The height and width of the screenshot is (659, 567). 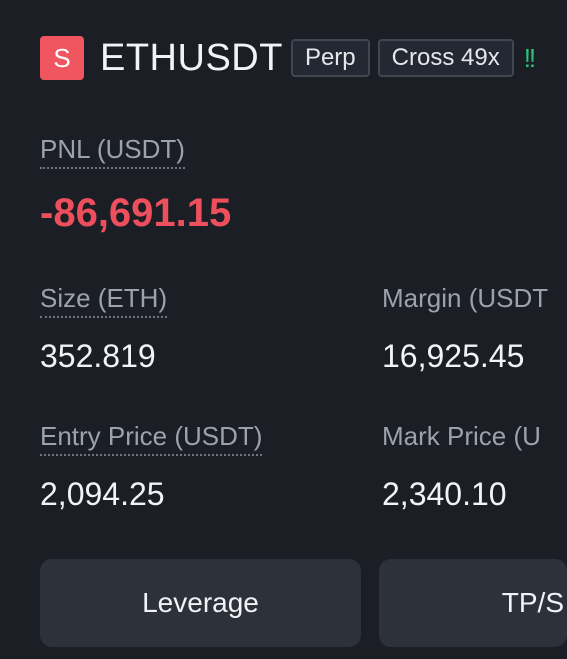 I want to click on entry-price-value: 2,094.25, so click(x=102, y=494).